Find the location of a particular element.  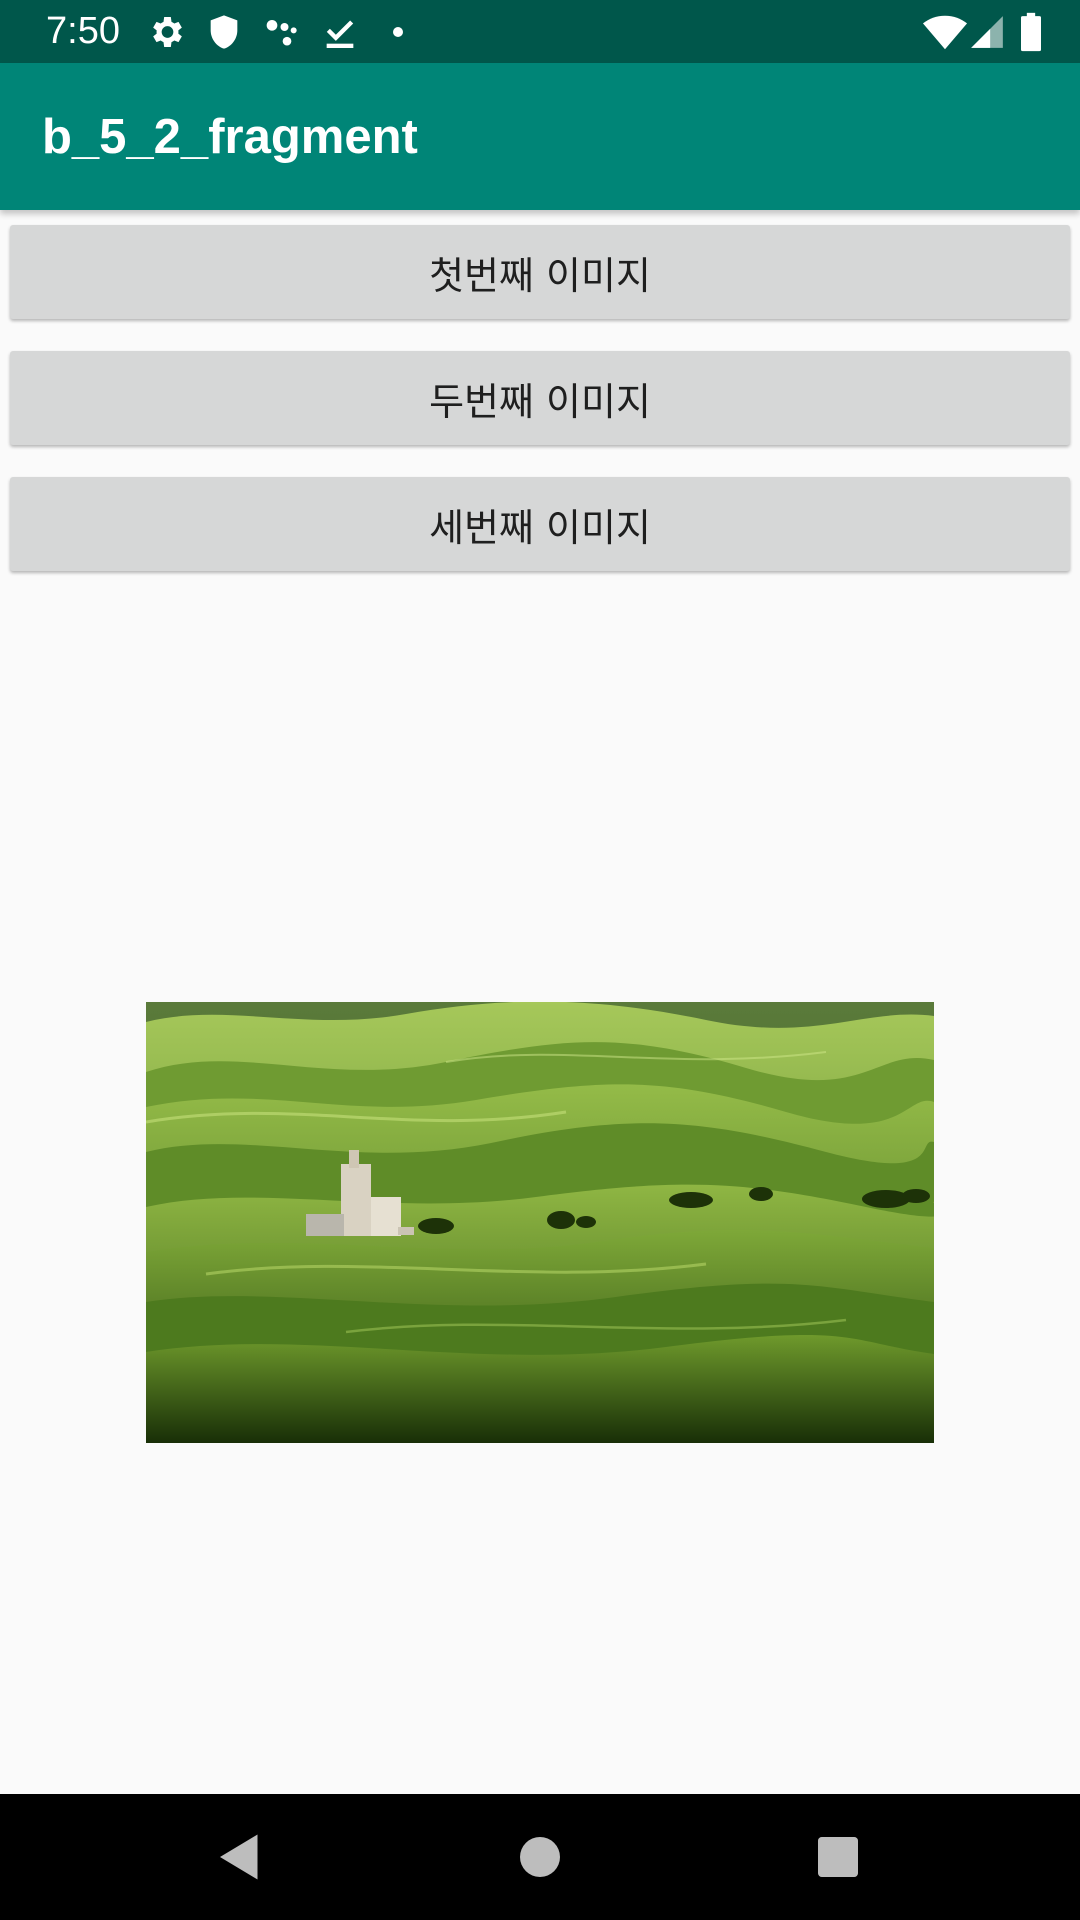

status-time: 7:50 is located at coordinates (83, 31).